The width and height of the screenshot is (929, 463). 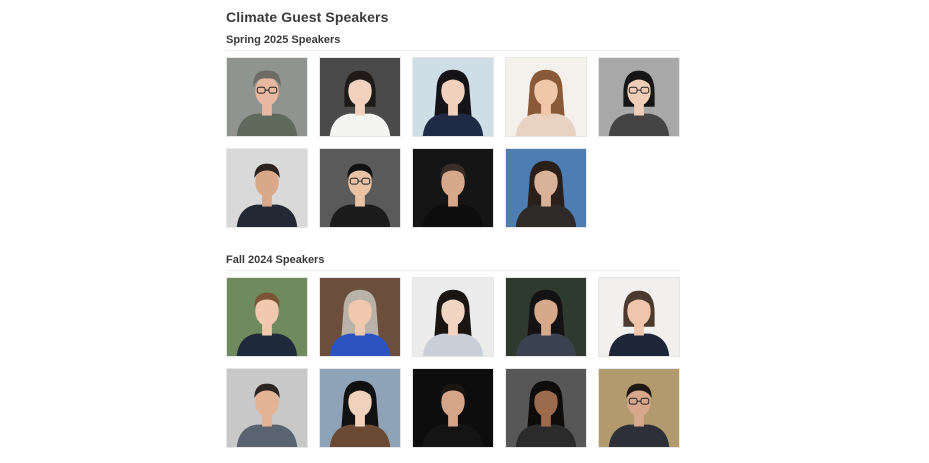 I want to click on section-heading-spring-2025: Spring 2025 Speakers, so click(x=283, y=40).